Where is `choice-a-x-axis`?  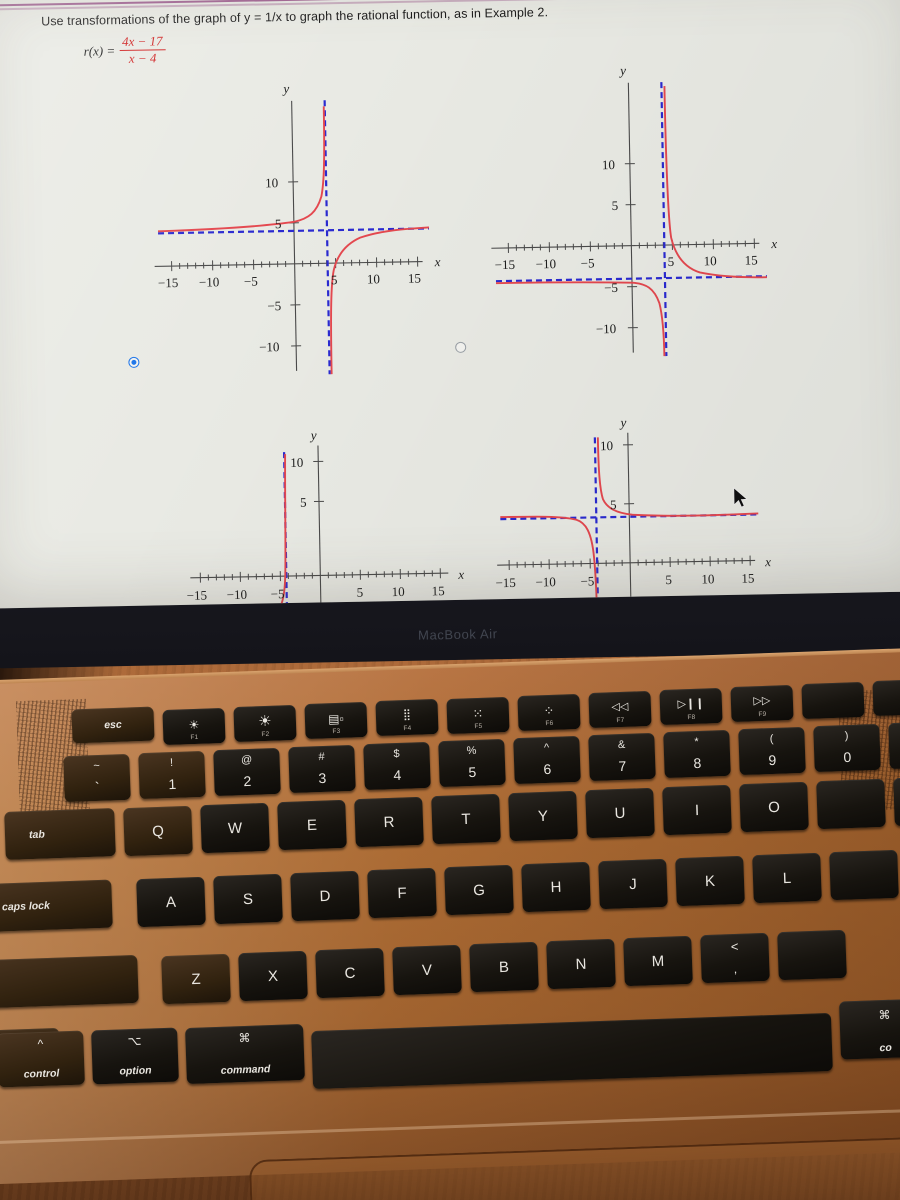 choice-a-x-axis is located at coordinates (288, 263).